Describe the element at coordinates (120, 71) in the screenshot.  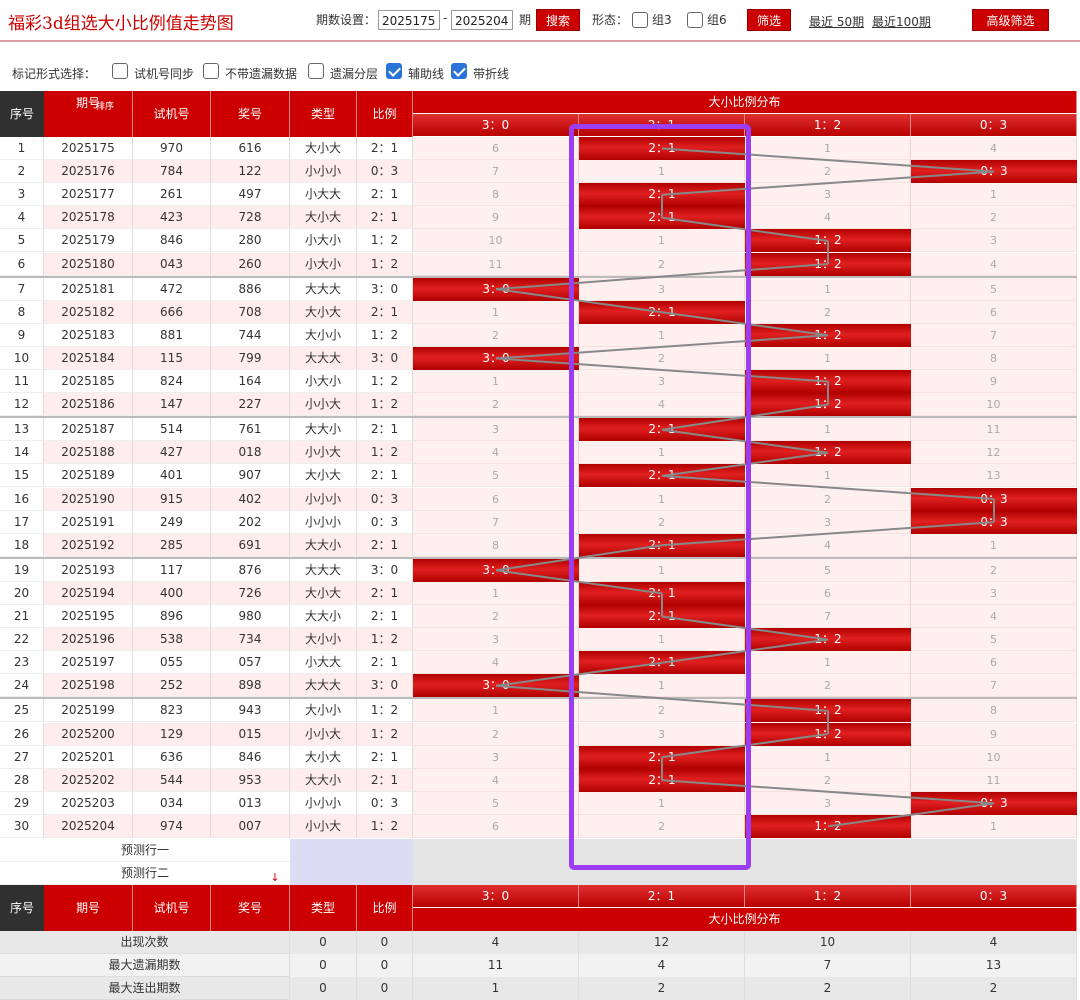
I see `option-checkbox-trial-sync` at that location.